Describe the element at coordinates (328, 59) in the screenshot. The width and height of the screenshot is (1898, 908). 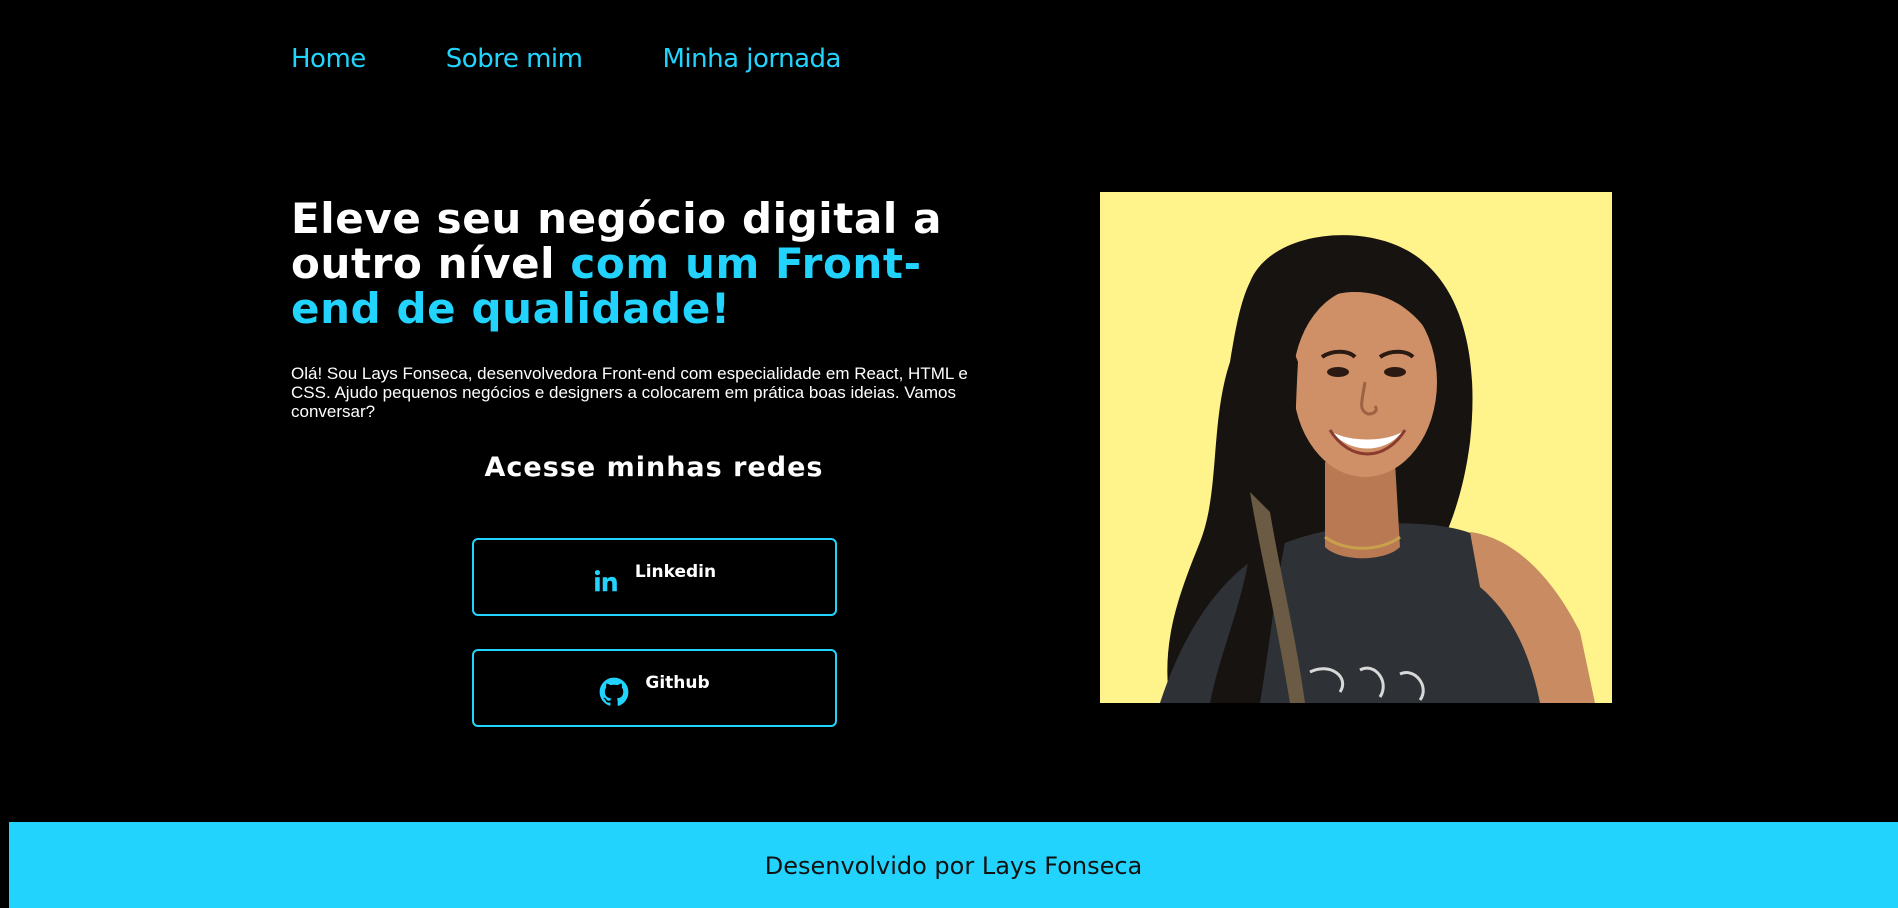
I see `nav-home-link: Home` at that location.